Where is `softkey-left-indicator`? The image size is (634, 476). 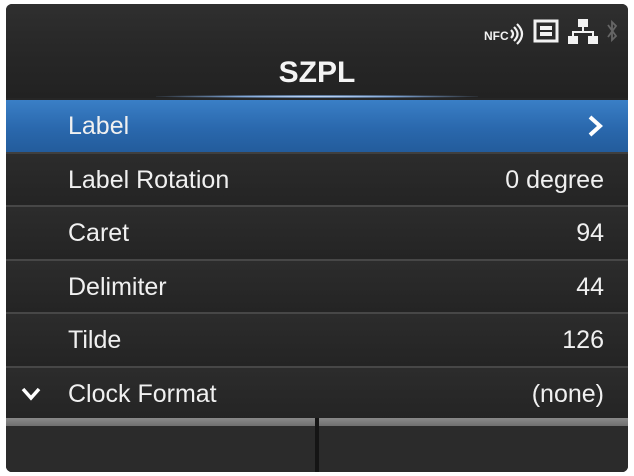
softkey-left-indicator is located at coordinates (160, 422).